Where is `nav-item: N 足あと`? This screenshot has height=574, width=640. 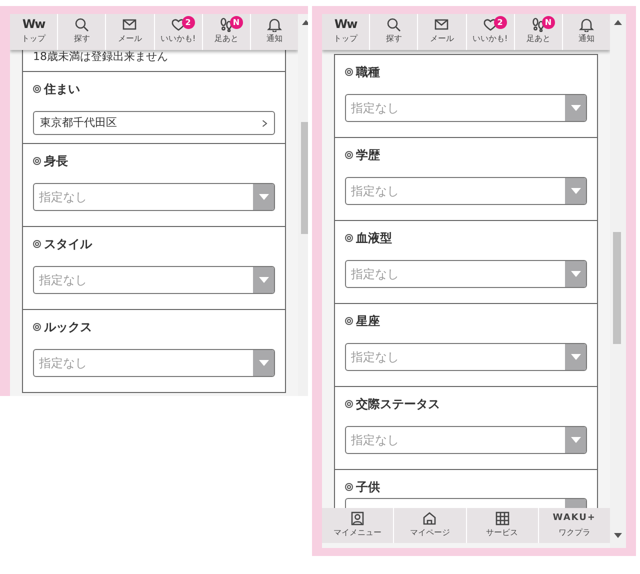
nav-item: N 足あと is located at coordinates (538, 32).